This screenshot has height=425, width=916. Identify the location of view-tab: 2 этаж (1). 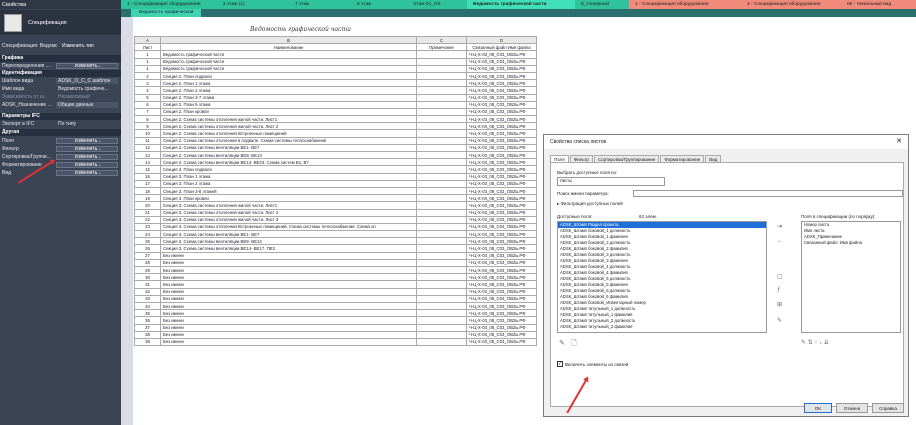
(253, 4).